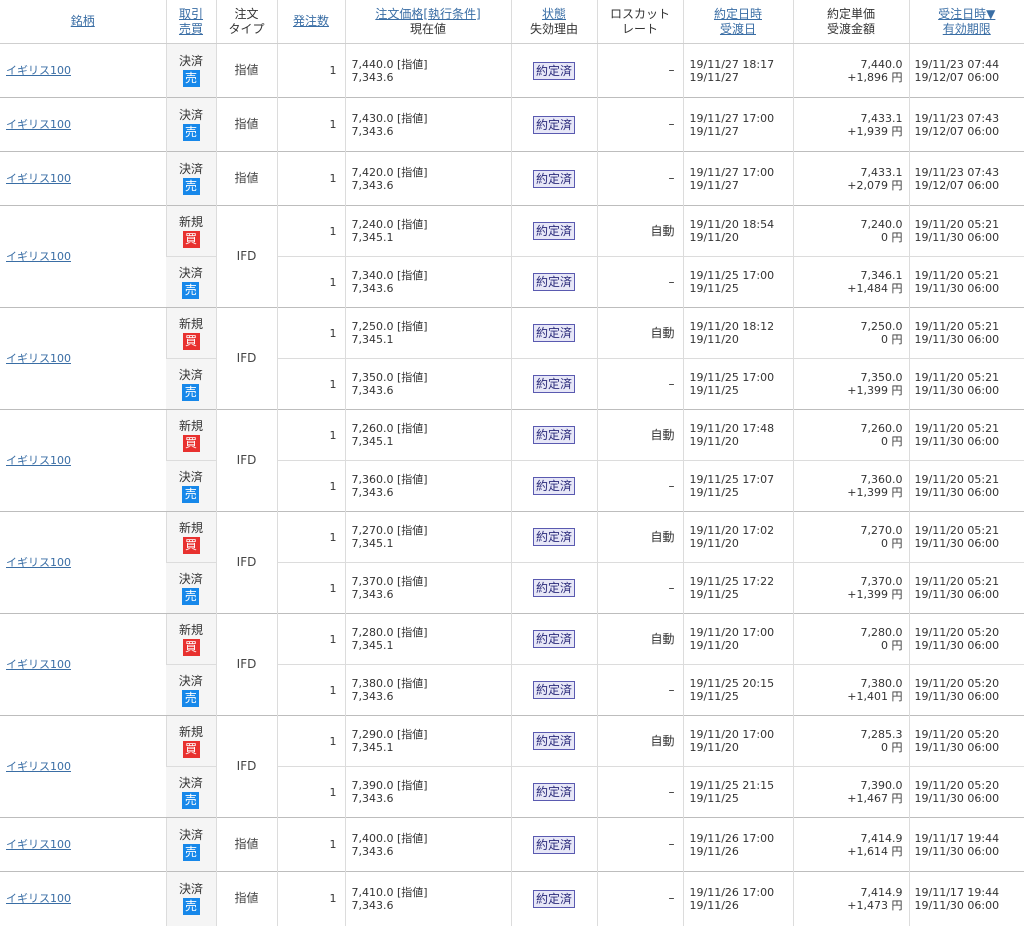  I want to click on current-price: 7,345.1, so click(372, 237).